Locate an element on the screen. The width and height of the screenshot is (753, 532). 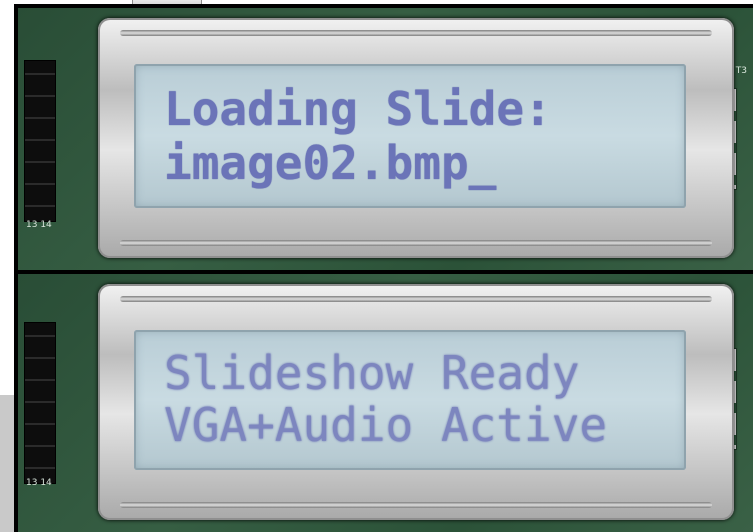
lcd-line-2: image02.bmp_ is located at coordinates (330, 163).